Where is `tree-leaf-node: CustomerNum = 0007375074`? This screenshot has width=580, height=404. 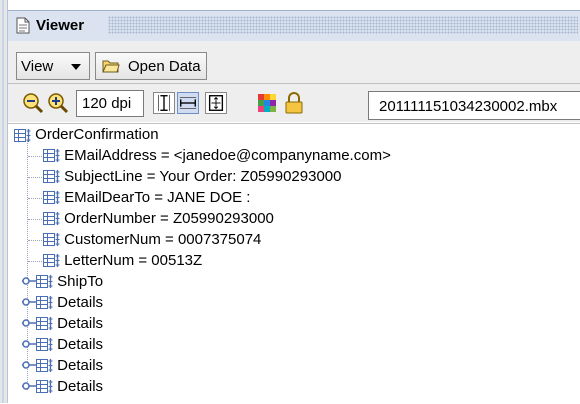 tree-leaf-node: CustomerNum = 0007375074 is located at coordinates (152, 239).